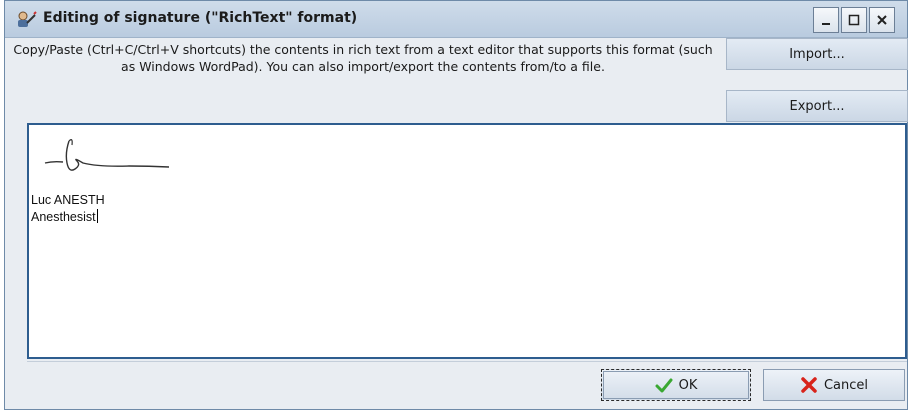 The image size is (912, 414). What do you see at coordinates (200, 18) in the screenshot?
I see `window-title: Editing of signature ("RichText" format)` at bounding box center [200, 18].